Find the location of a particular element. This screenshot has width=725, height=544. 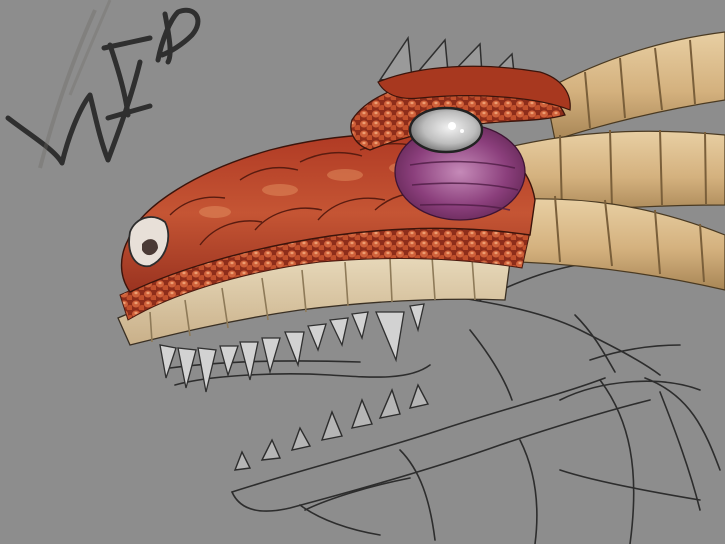

wip-handwriting is located at coordinates (103, 86).